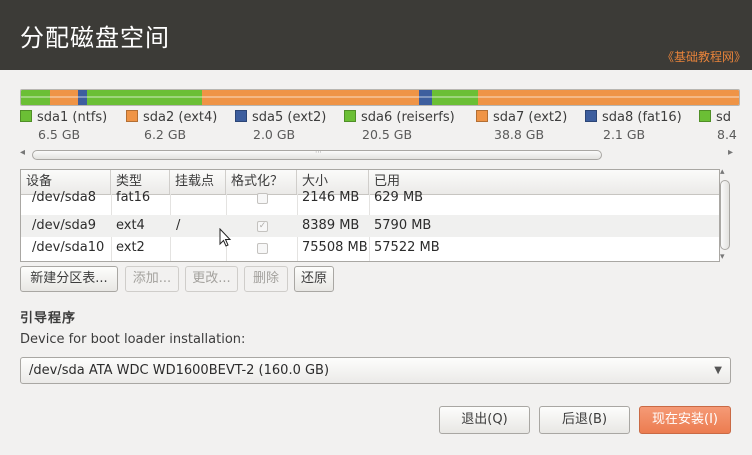  I want to click on mouse-pointer-icon, so click(225, 237).